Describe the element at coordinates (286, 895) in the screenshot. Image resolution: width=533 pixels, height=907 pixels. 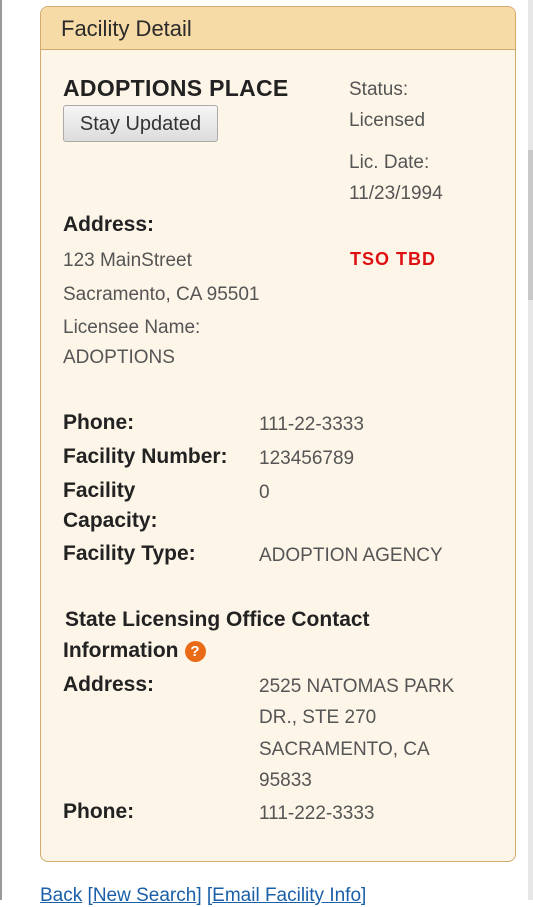
I see `email-facility-info-link: Email Facility Info` at that location.